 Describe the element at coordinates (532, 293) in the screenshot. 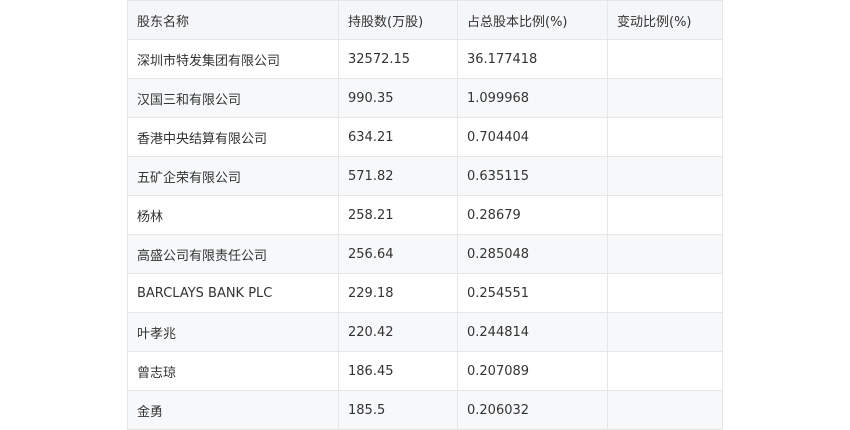

I see `cell-share-ratio: 0.254551` at that location.